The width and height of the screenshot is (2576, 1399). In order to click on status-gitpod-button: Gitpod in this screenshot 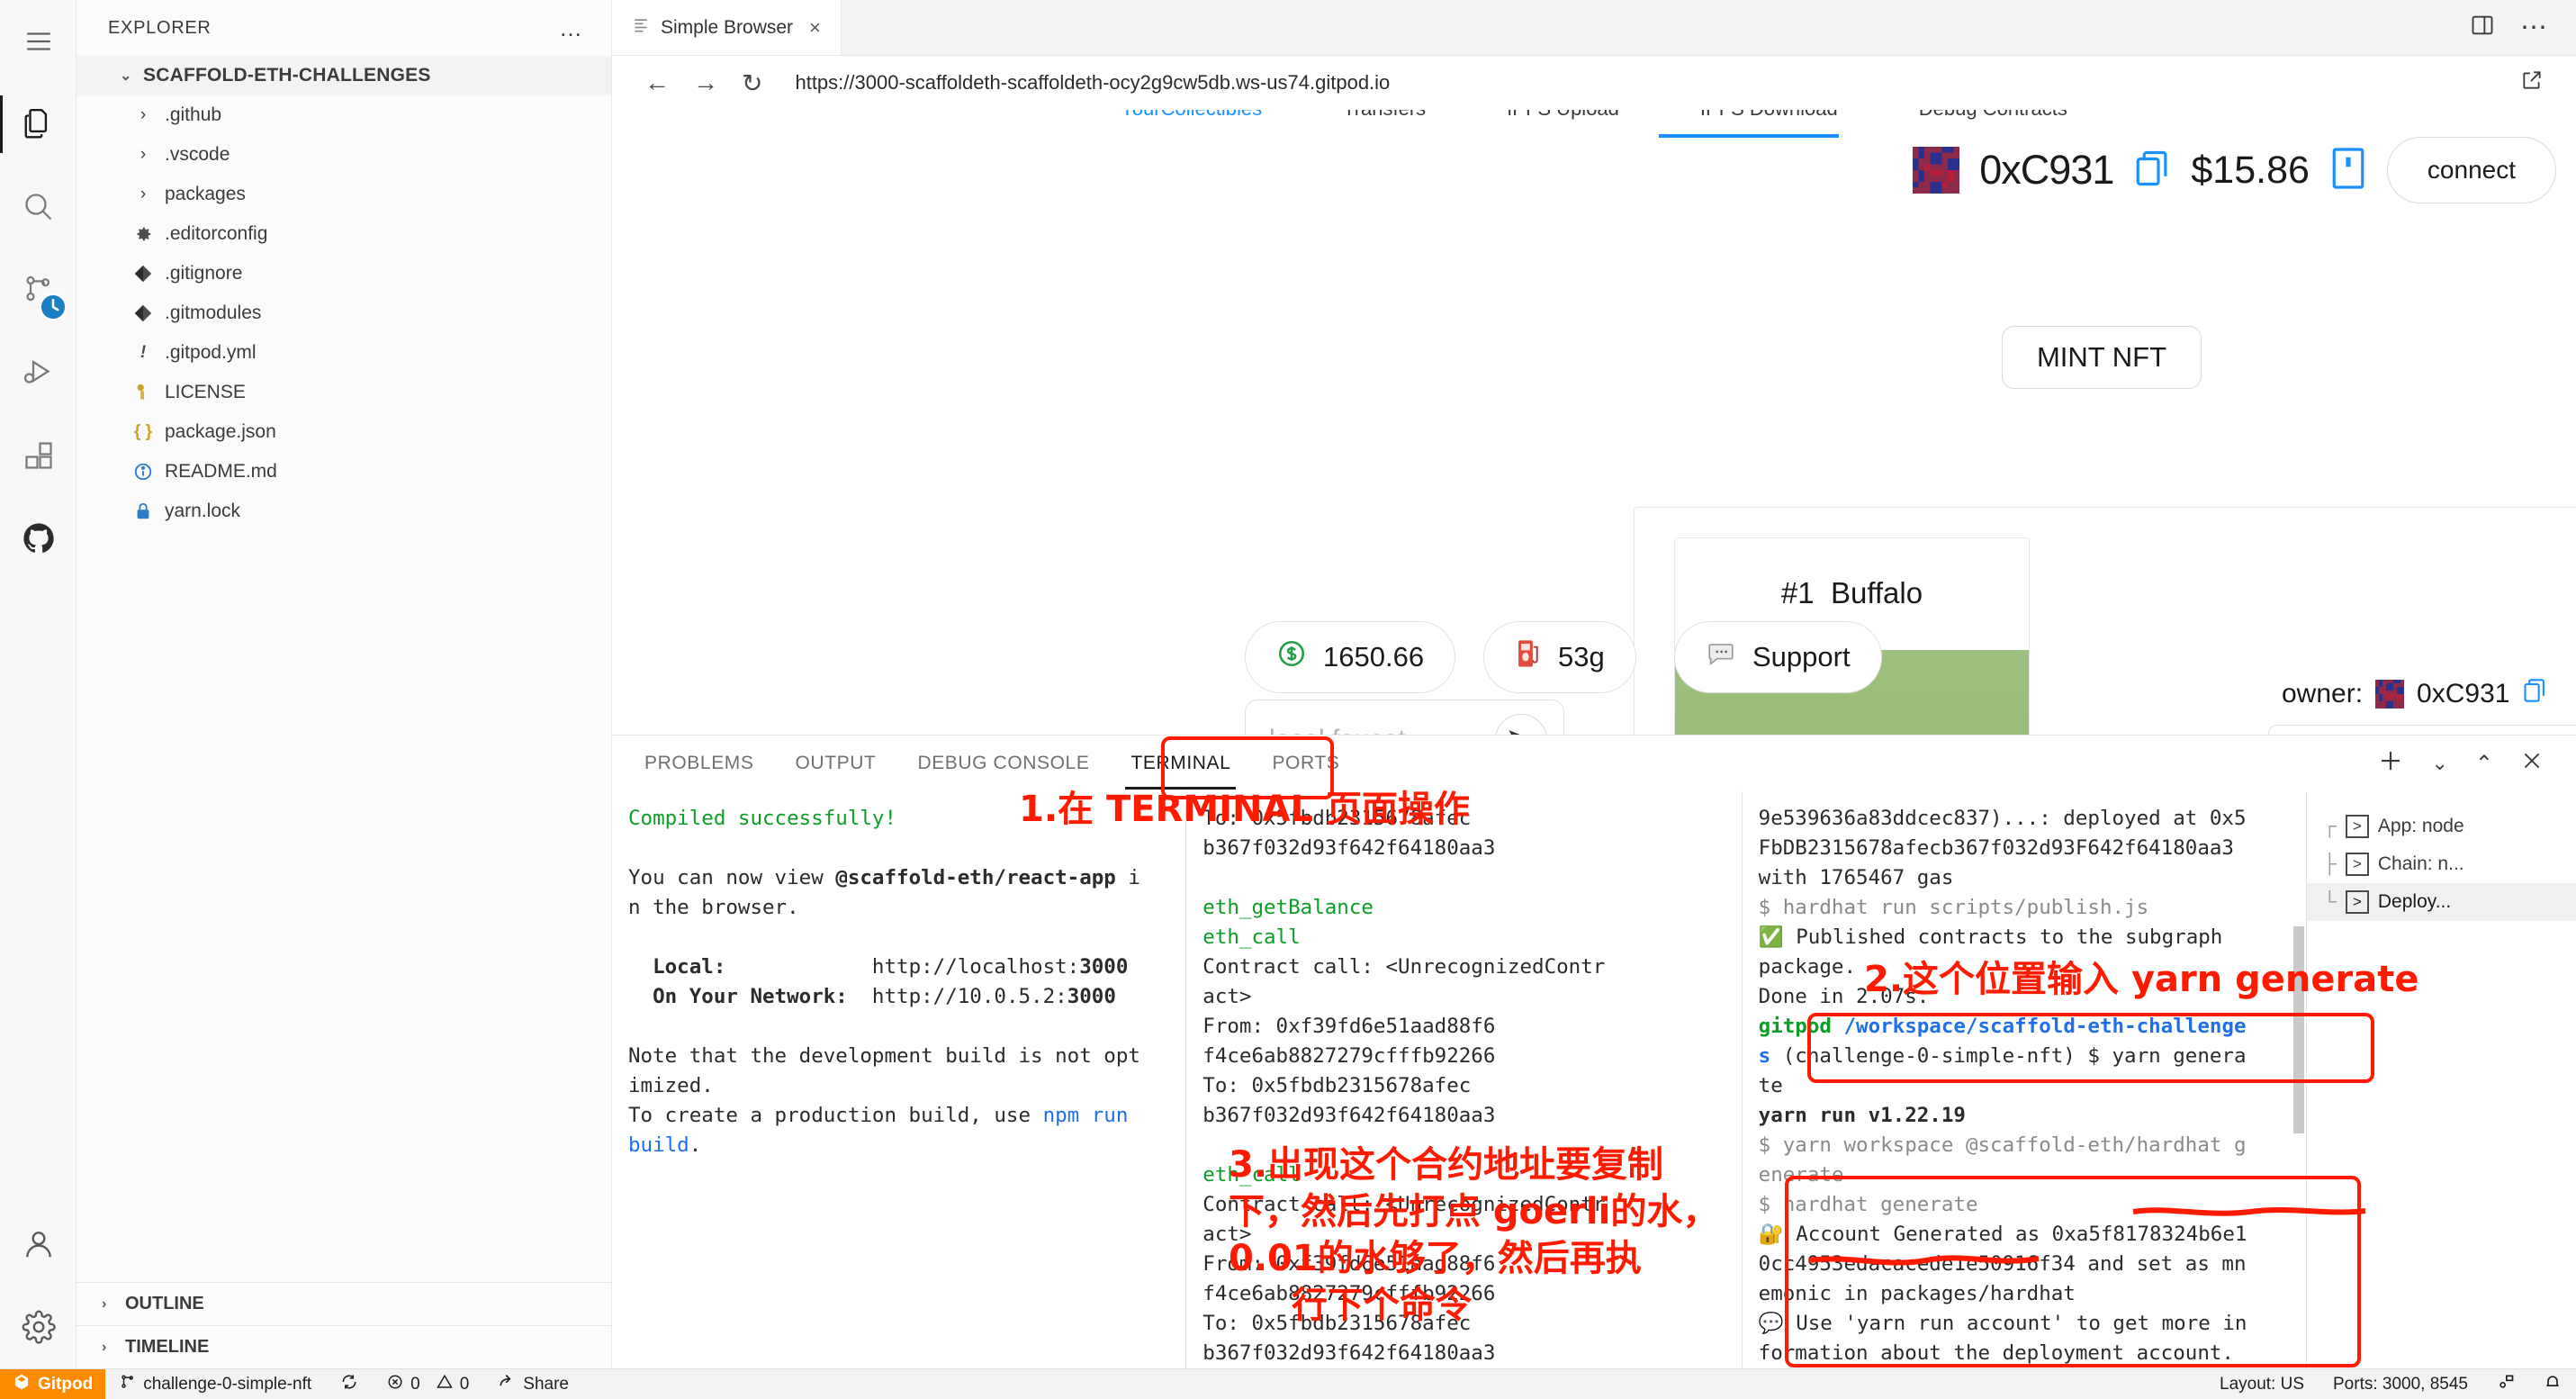, I will do `click(53, 1384)`.